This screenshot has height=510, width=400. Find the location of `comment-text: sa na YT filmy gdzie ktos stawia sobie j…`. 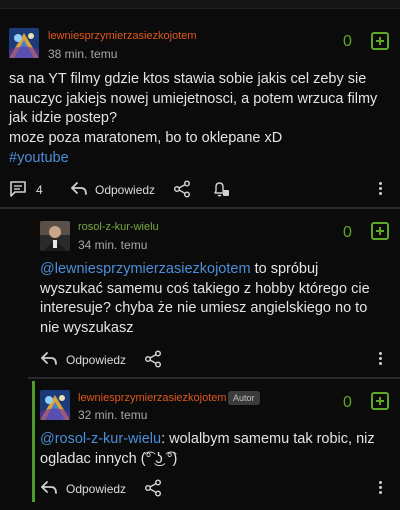

comment-text: sa na YT filmy gdzie ktos stawia sobie j… is located at coordinates (193, 109).